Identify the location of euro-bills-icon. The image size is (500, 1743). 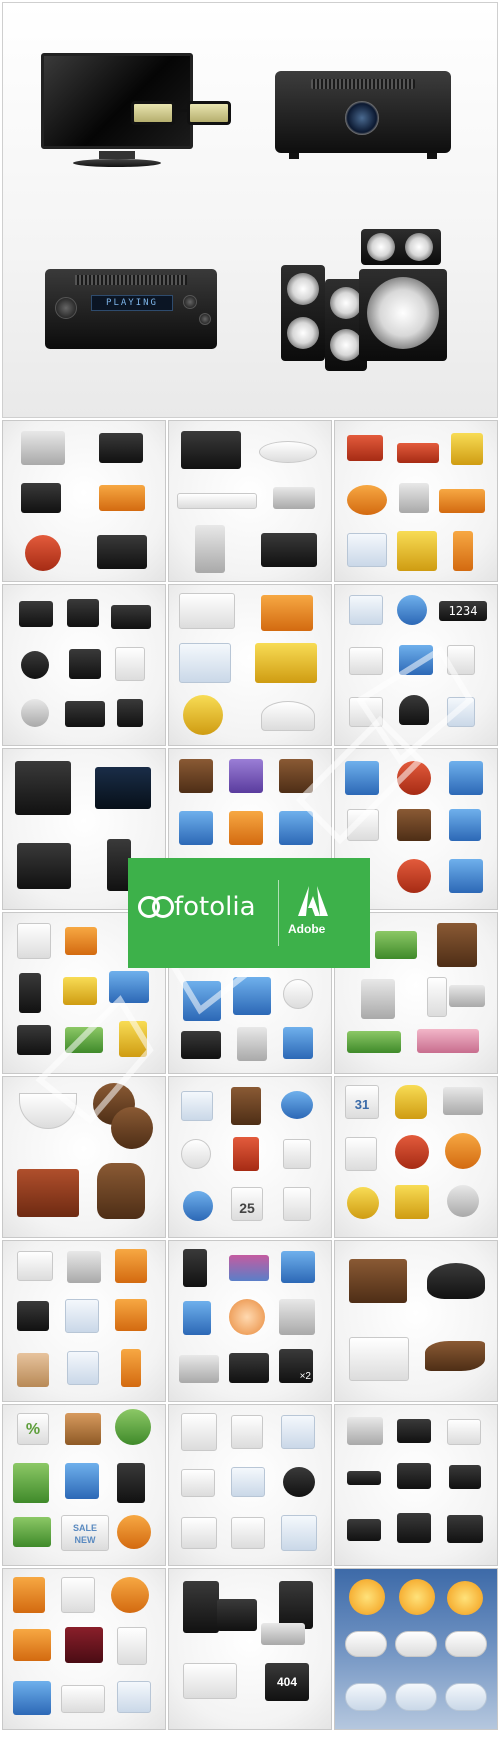
(448, 1041).